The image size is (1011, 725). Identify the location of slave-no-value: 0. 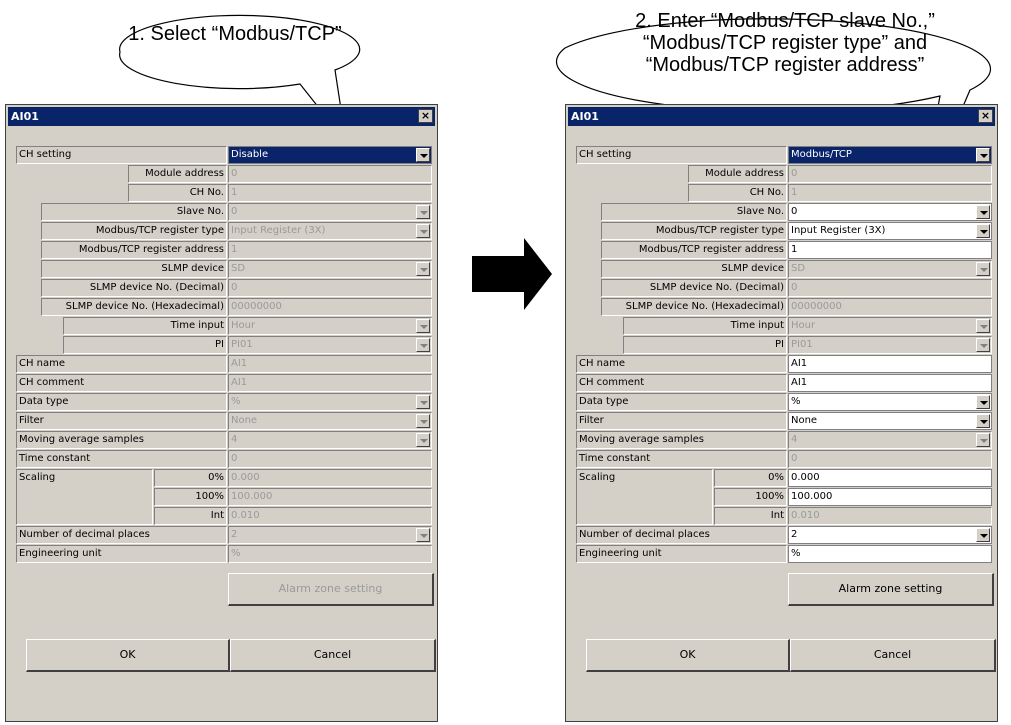
(234, 211).